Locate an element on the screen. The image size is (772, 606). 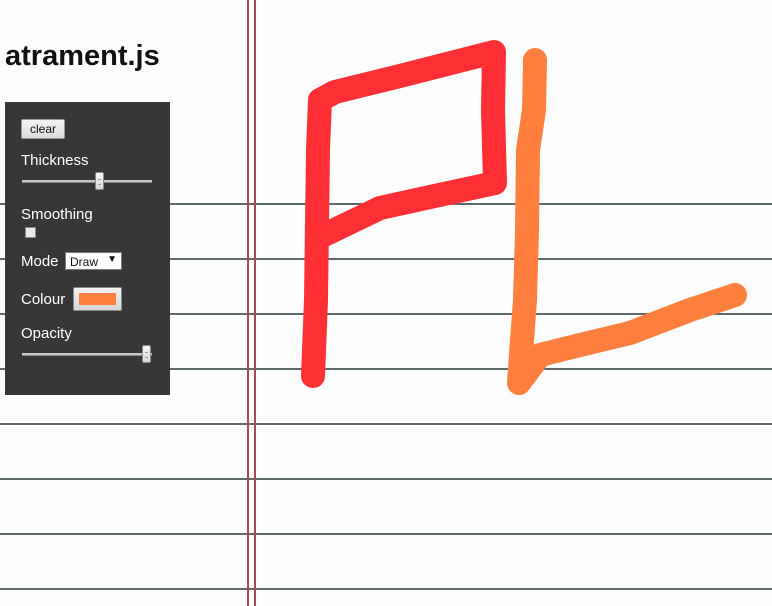
opacity-slider-track is located at coordinates (87, 354).